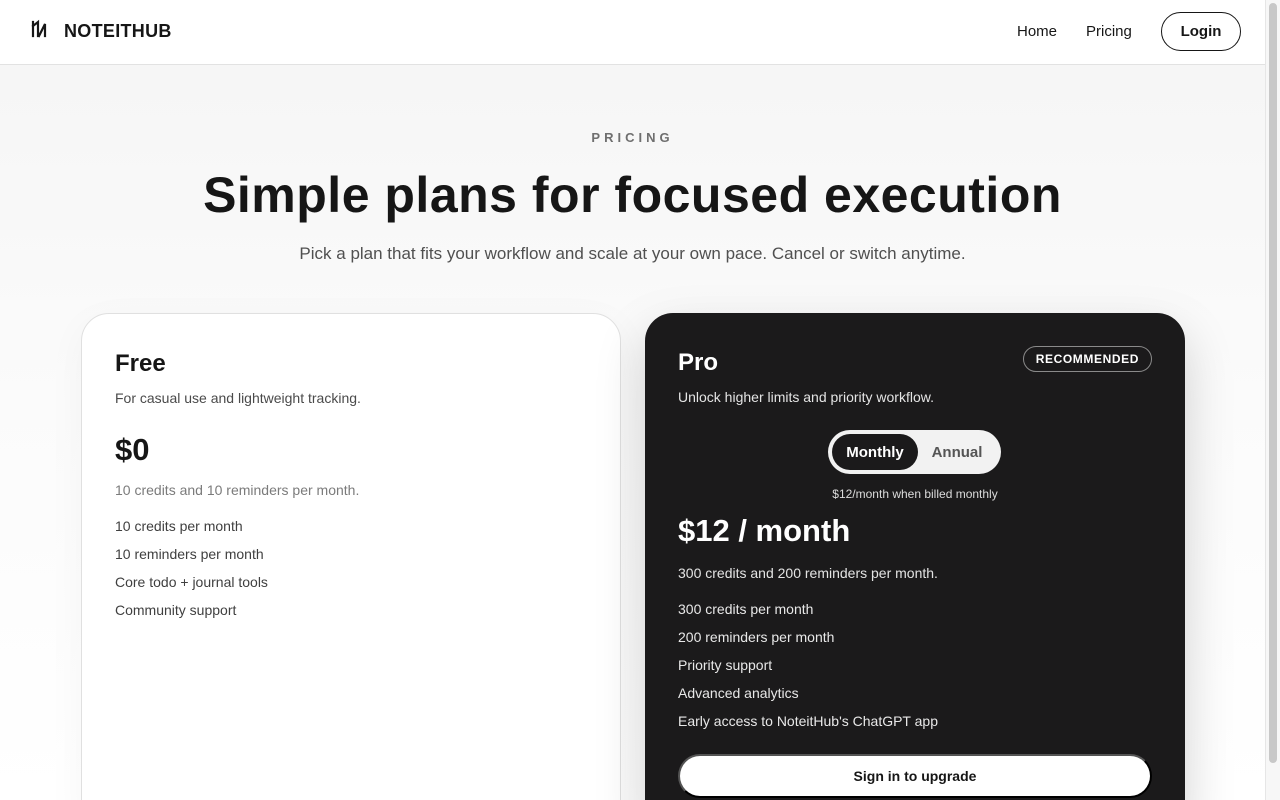 This screenshot has height=800, width=1280. Describe the element at coordinates (1109, 31) in the screenshot. I see `nav-link-pricing: Pricing` at that location.